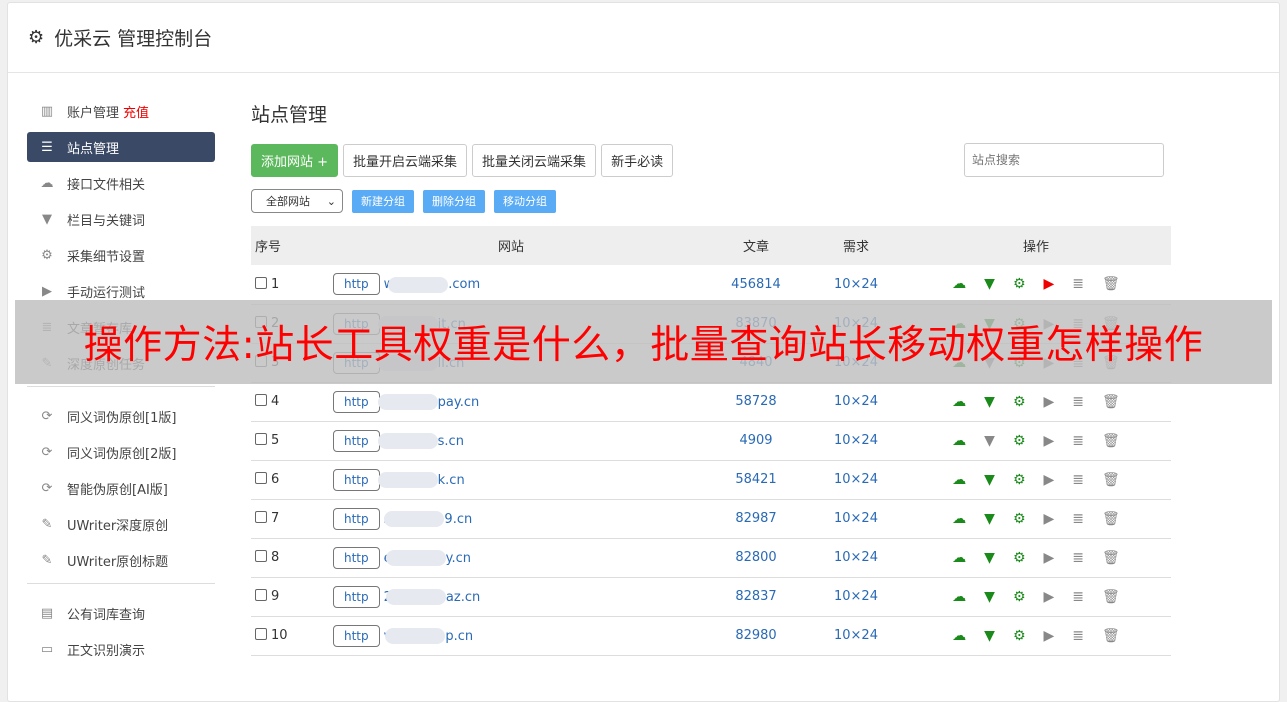  What do you see at coordinates (756, 402) in the screenshot?
I see `article-count: 58728` at bounding box center [756, 402].